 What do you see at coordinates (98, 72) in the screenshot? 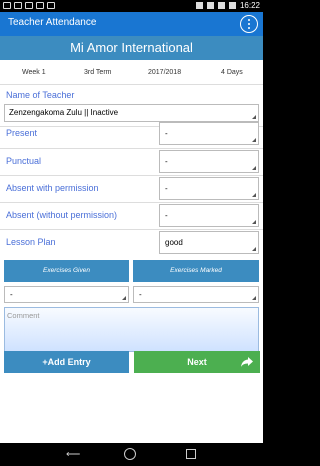
I see `term-label: 3rd Term` at bounding box center [98, 72].